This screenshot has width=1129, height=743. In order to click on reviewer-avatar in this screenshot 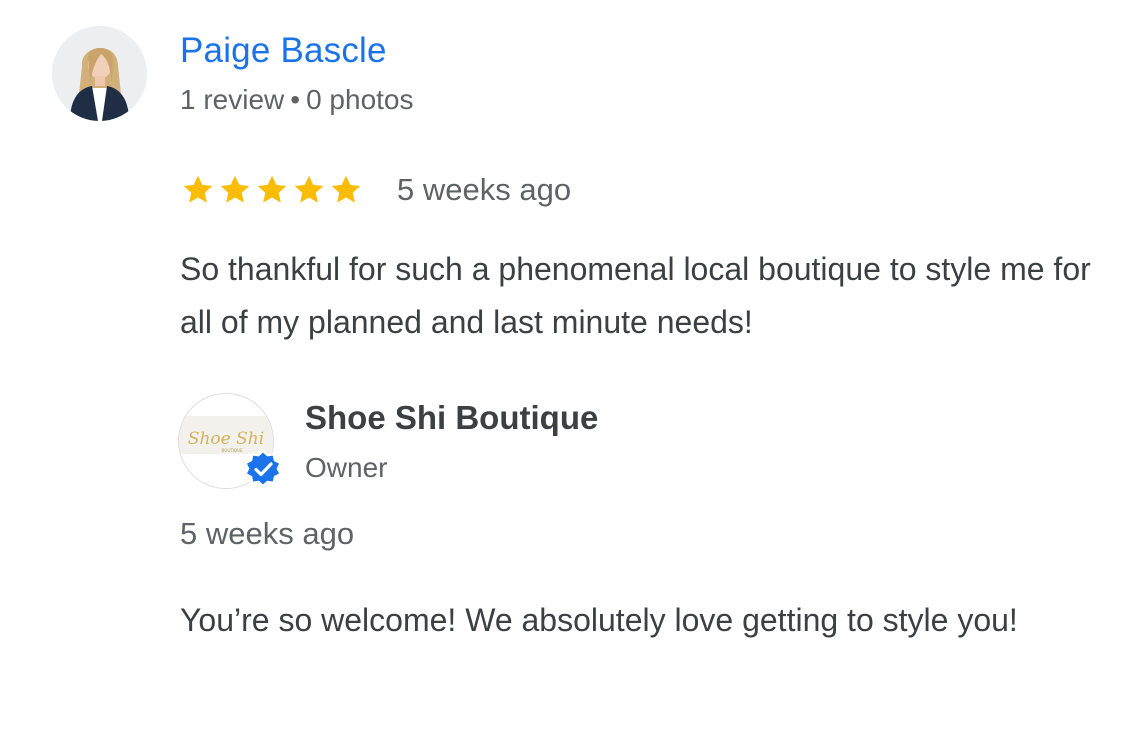, I will do `click(99, 73)`.